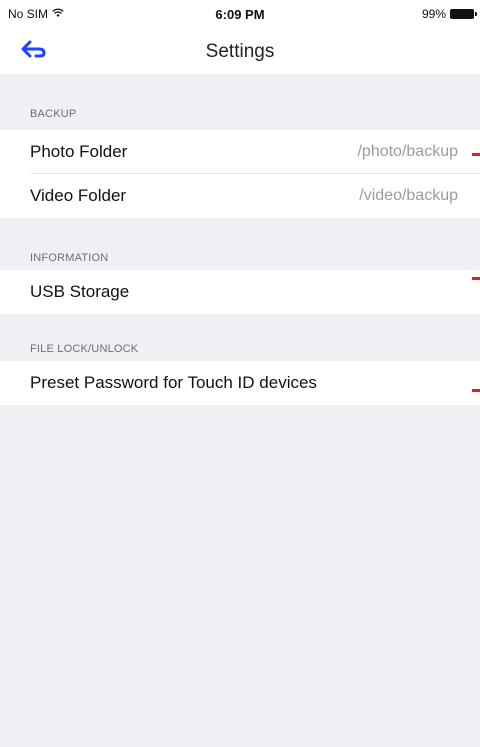 This screenshot has width=480, height=747. What do you see at coordinates (69, 258) in the screenshot?
I see `section-header-label: INFORMATION` at bounding box center [69, 258].